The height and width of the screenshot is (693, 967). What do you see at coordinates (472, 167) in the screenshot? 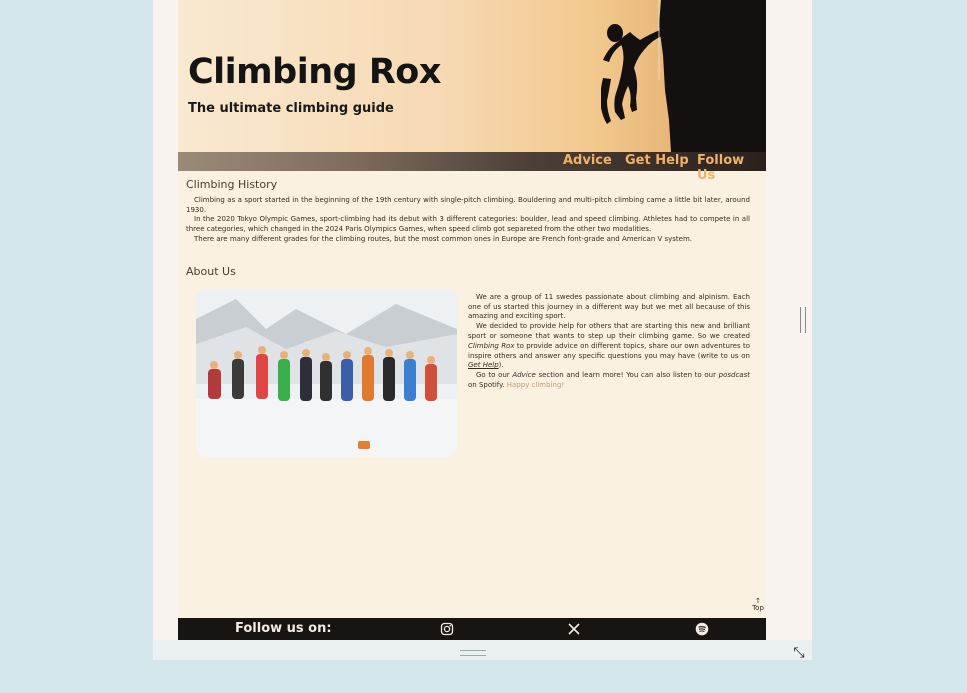
I see `nav-bar: Advice Get Help Follow Us` at bounding box center [472, 167].